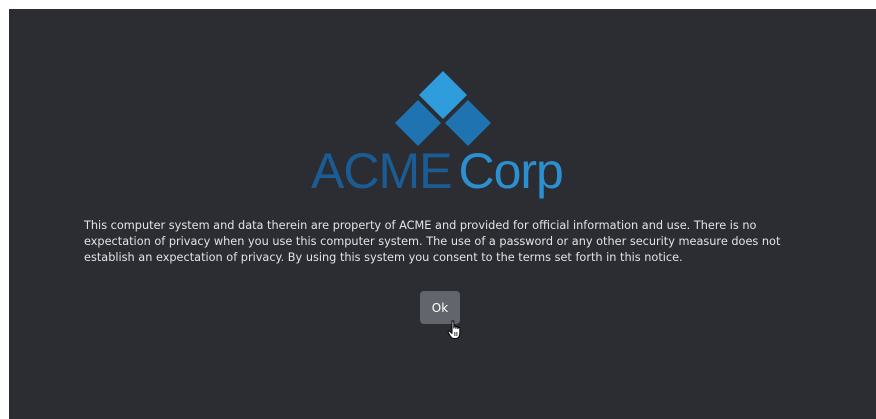 The height and width of the screenshot is (419, 876). I want to click on ok-button: Ok, so click(440, 307).